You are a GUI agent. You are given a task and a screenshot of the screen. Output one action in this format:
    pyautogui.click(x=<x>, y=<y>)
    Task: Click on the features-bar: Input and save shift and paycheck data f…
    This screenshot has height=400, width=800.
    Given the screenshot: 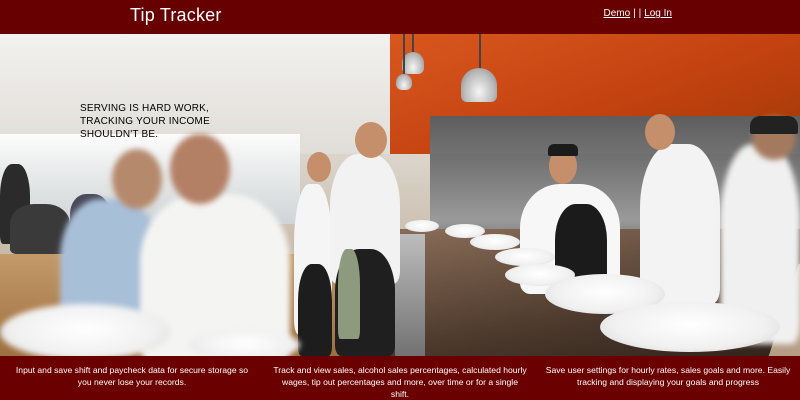 What is the action you would take?
    pyautogui.click(x=400, y=378)
    